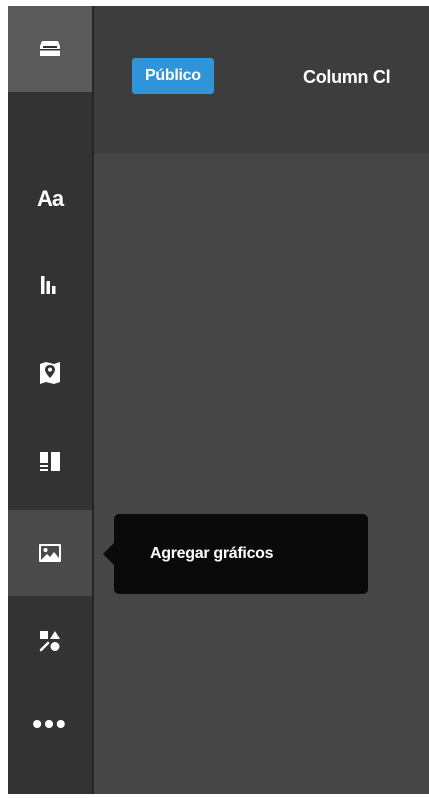 The width and height of the screenshot is (429, 798). I want to click on storage-box-icon, so click(50, 49).